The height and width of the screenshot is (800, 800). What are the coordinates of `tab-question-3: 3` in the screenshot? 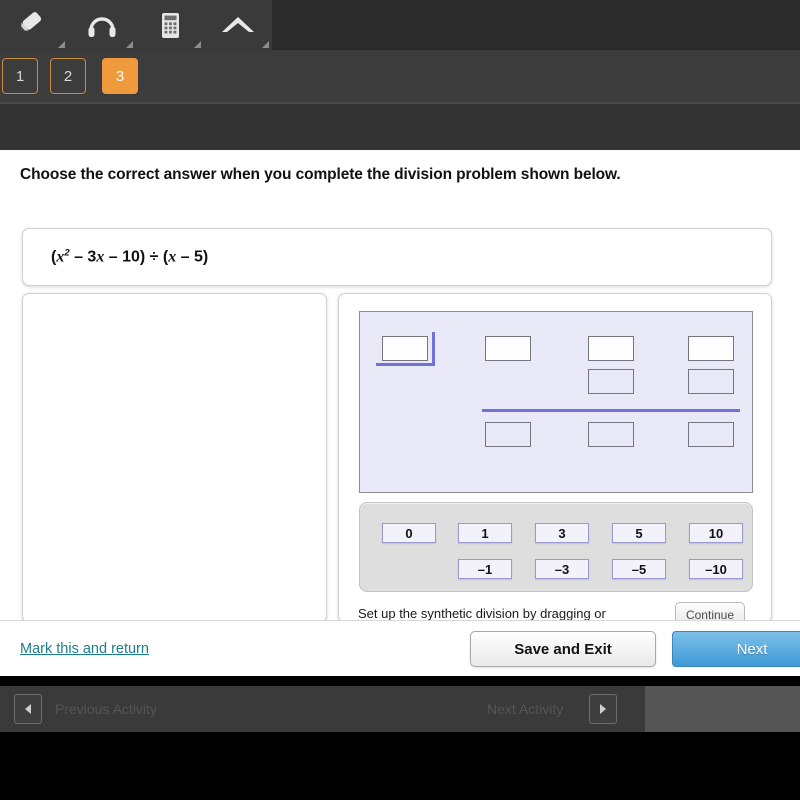 It's located at (120, 76).